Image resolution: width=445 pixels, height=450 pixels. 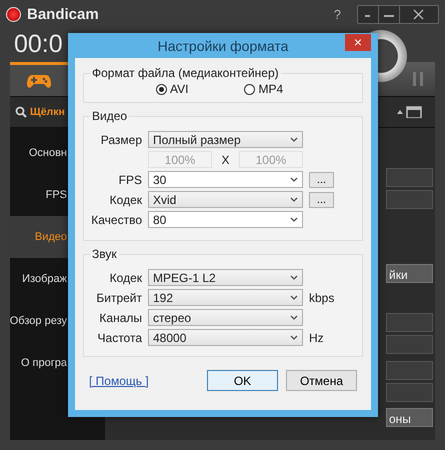 What do you see at coordinates (410, 112) in the screenshot?
I see `collapse-window-icon` at bounding box center [410, 112].